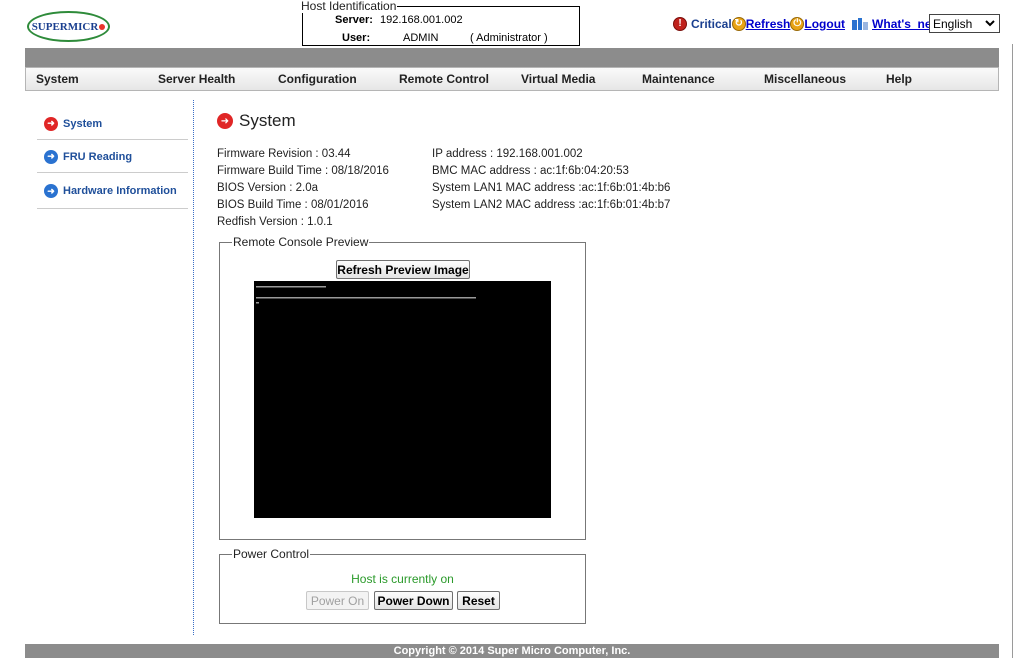 The image size is (1024, 658). What do you see at coordinates (196, 79) in the screenshot?
I see `nav-server-health: Server Health` at bounding box center [196, 79].